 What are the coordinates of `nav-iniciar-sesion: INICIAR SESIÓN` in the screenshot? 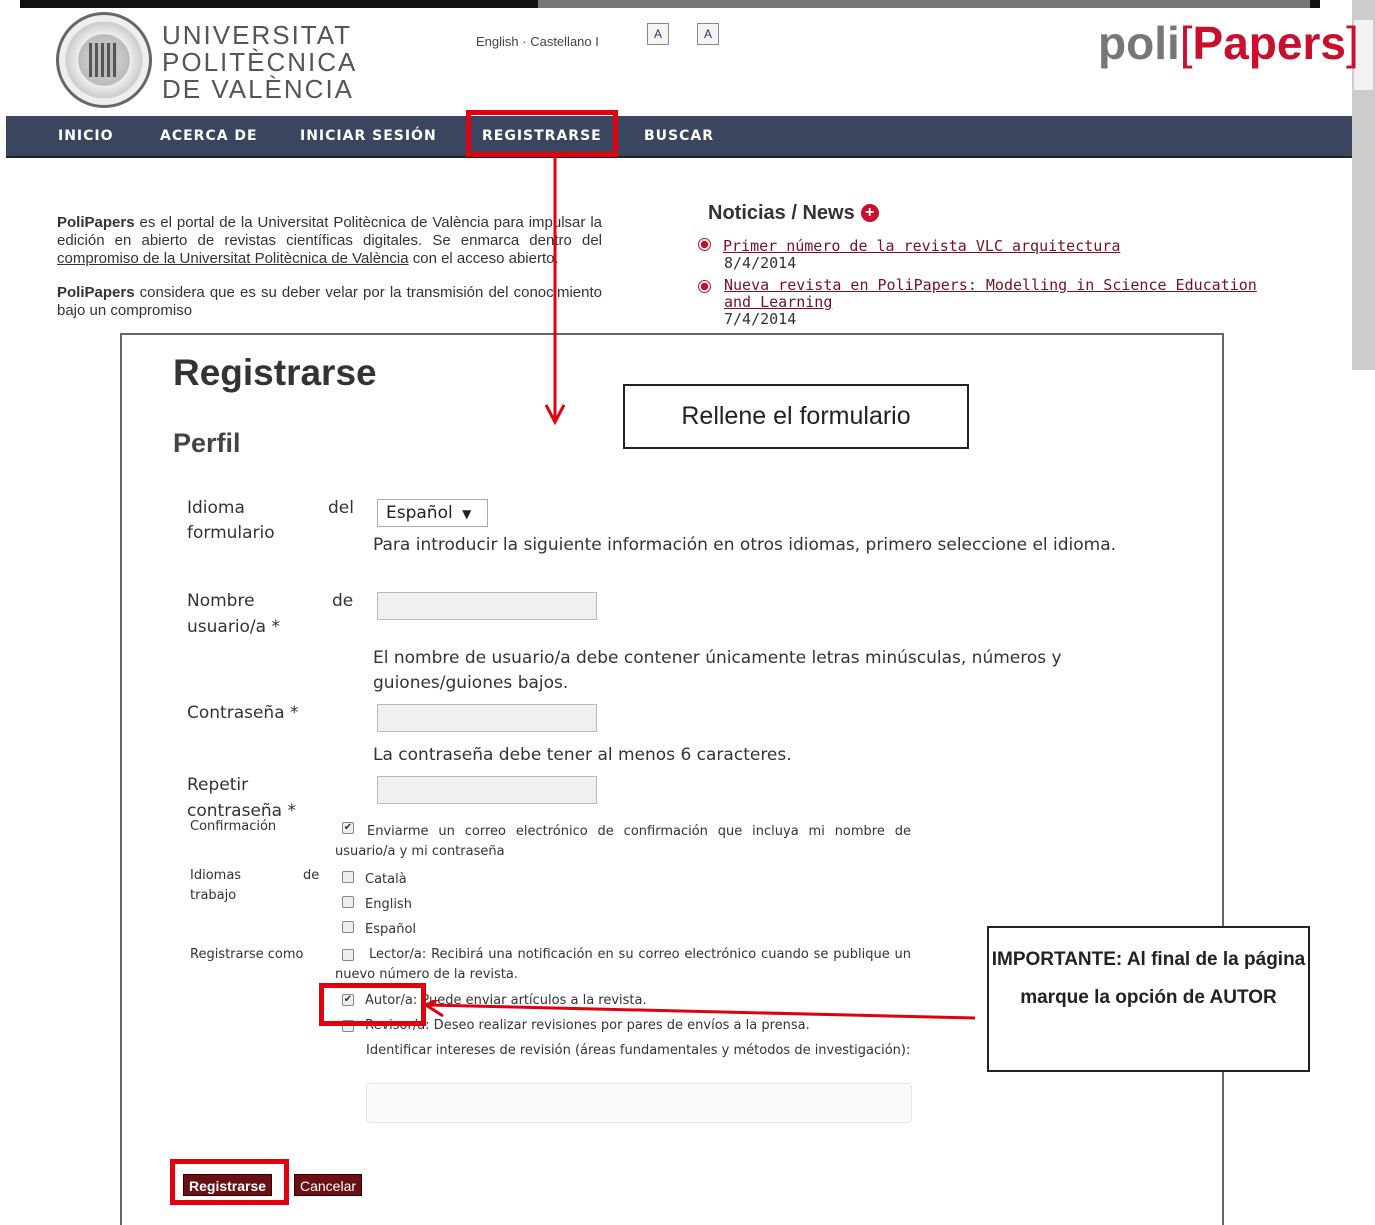 It's located at (368, 136).